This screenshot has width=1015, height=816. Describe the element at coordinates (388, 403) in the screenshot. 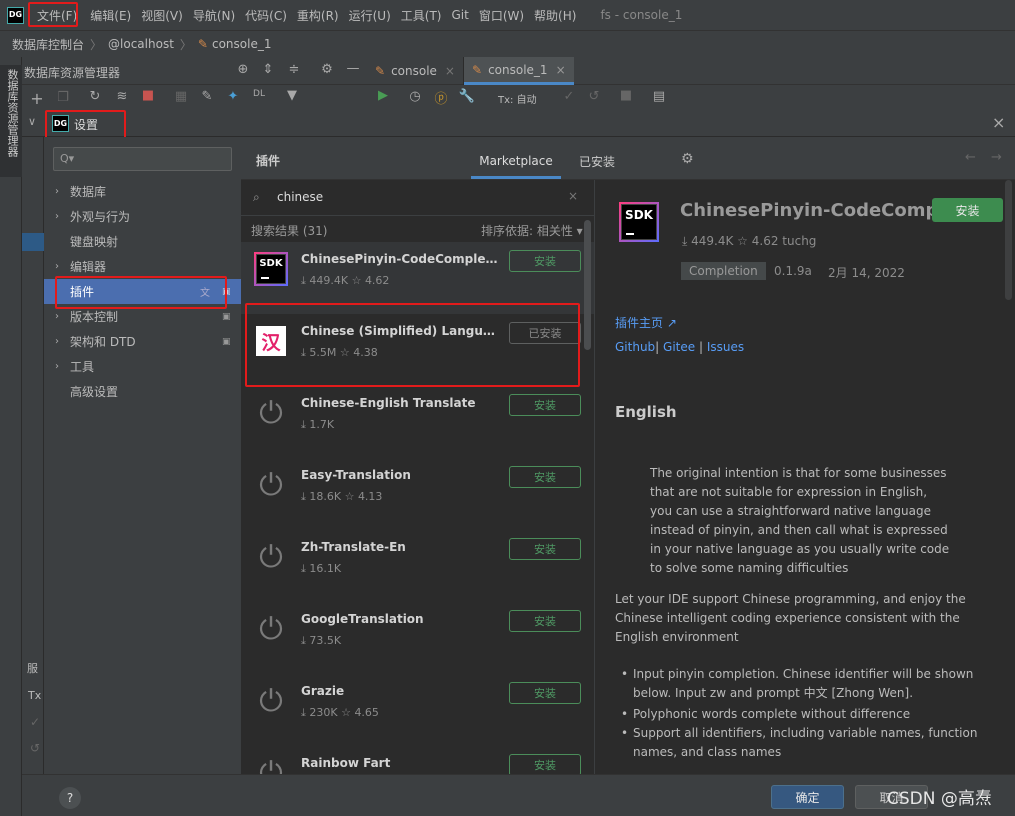

I see `plugin-name: Chinese-English Translate` at that location.